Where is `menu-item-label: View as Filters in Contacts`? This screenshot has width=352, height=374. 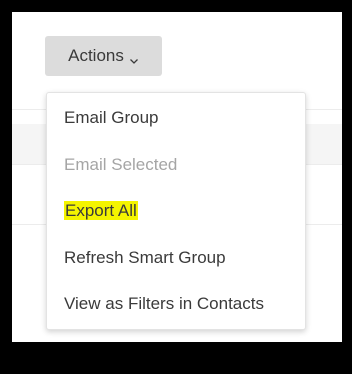
menu-item-label: View as Filters in Contacts is located at coordinates (164, 303).